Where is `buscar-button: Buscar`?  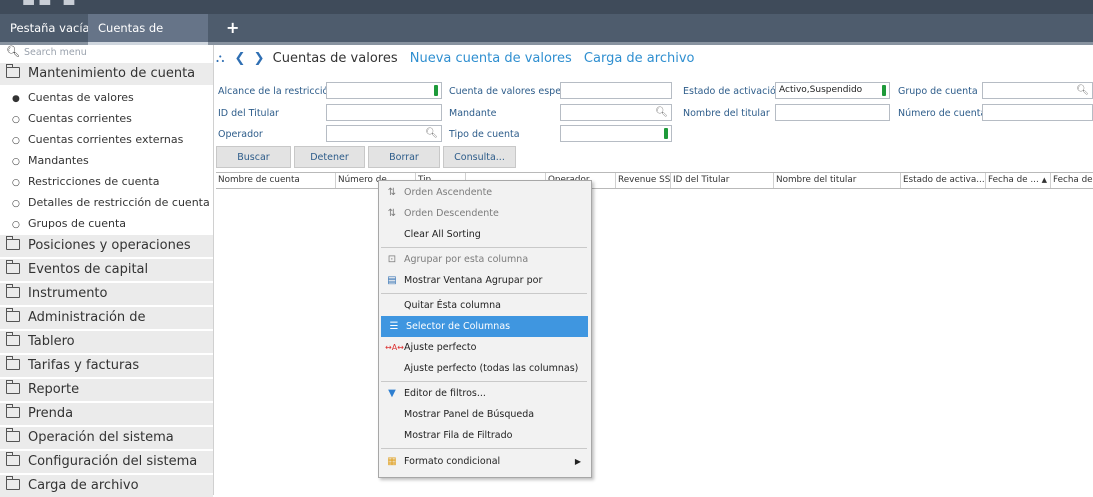
buscar-button: Buscar is located at coordinates (253, 157).